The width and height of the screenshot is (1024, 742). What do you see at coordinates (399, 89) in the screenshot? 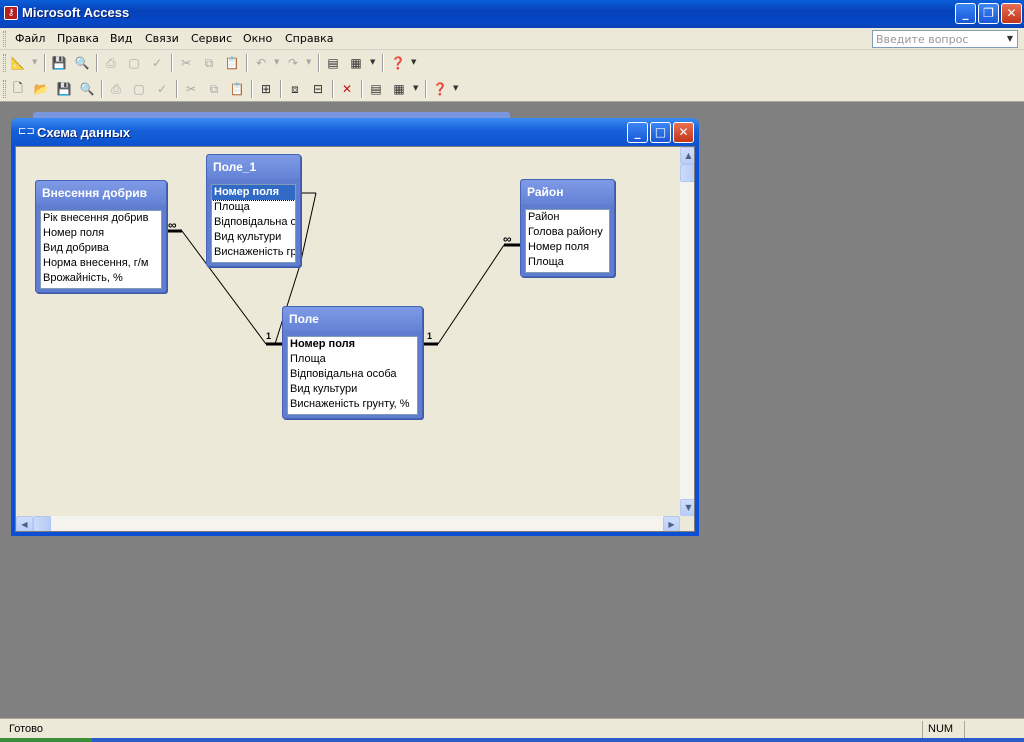
I see `new-object-icon: ▦` at bounding box center [399, 89].